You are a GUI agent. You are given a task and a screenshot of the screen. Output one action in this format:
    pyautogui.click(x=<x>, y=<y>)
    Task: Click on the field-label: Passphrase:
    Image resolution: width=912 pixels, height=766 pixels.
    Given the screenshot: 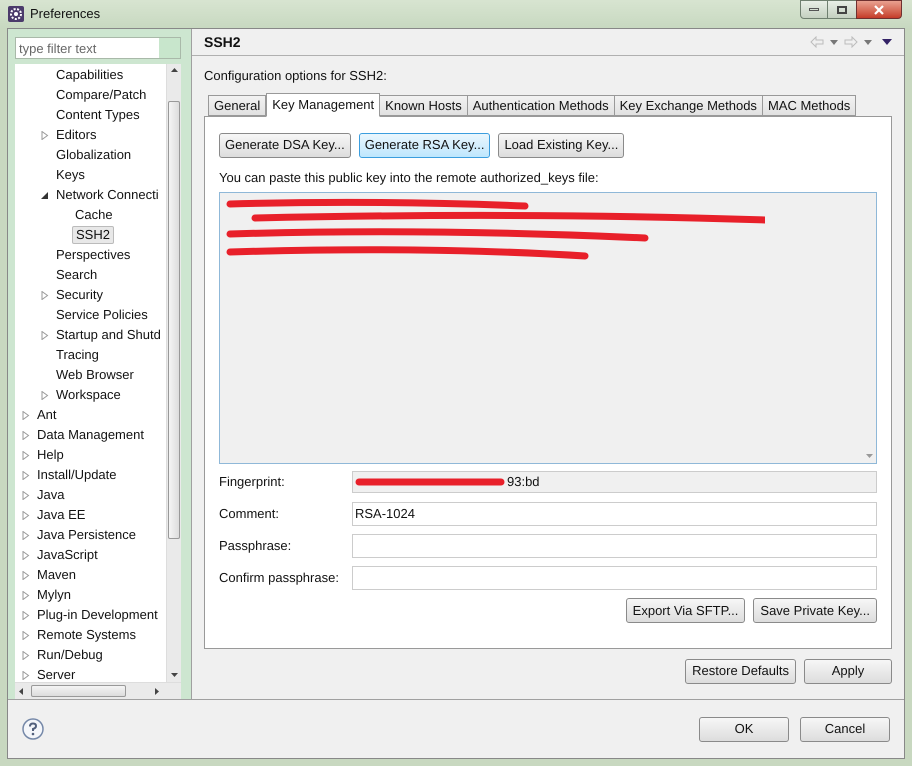 What is the action you would take?
    pyautogui.click(x=255, y=545)
    